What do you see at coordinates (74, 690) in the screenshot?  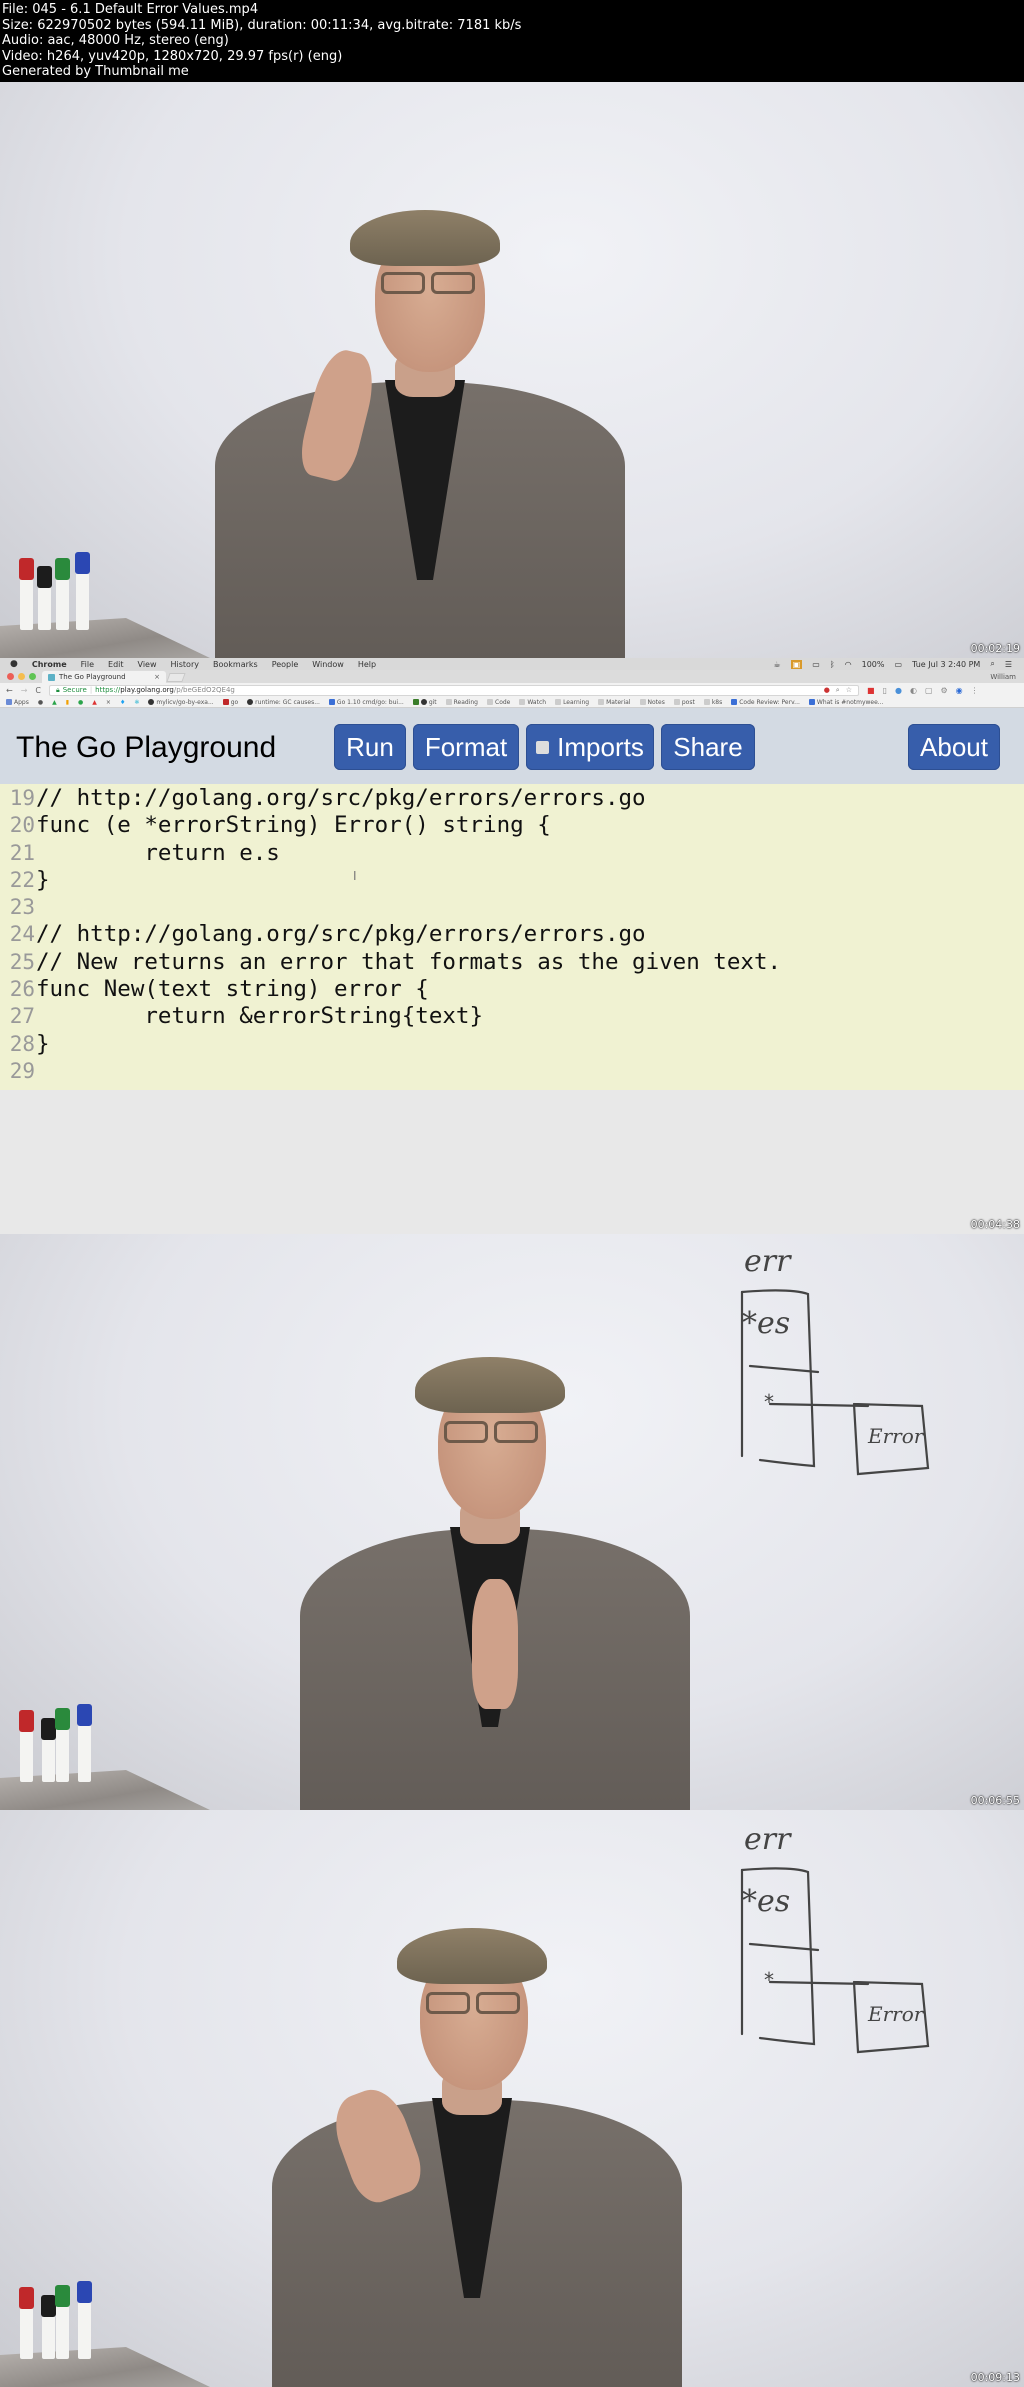 I see `secure-label: Secure` at bounding box center [74, 690].